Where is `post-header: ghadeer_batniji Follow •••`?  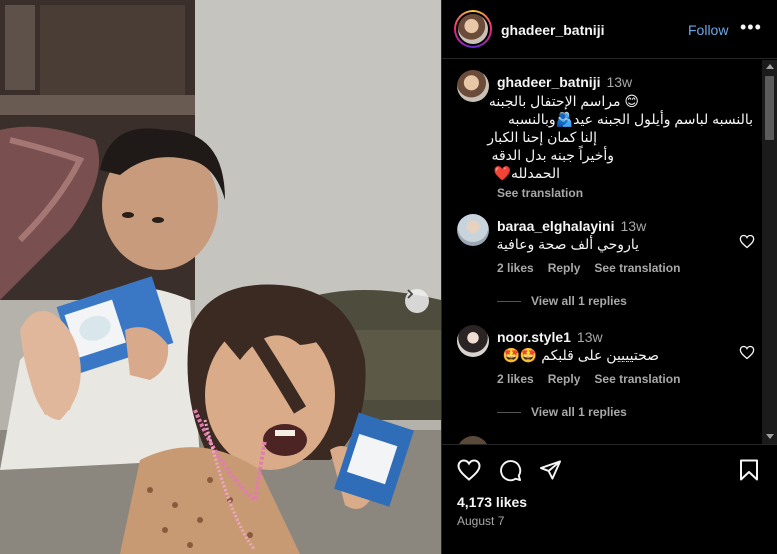 post-header: ghadeer_batniji Follow ••• is located at coordinates (609, 29).